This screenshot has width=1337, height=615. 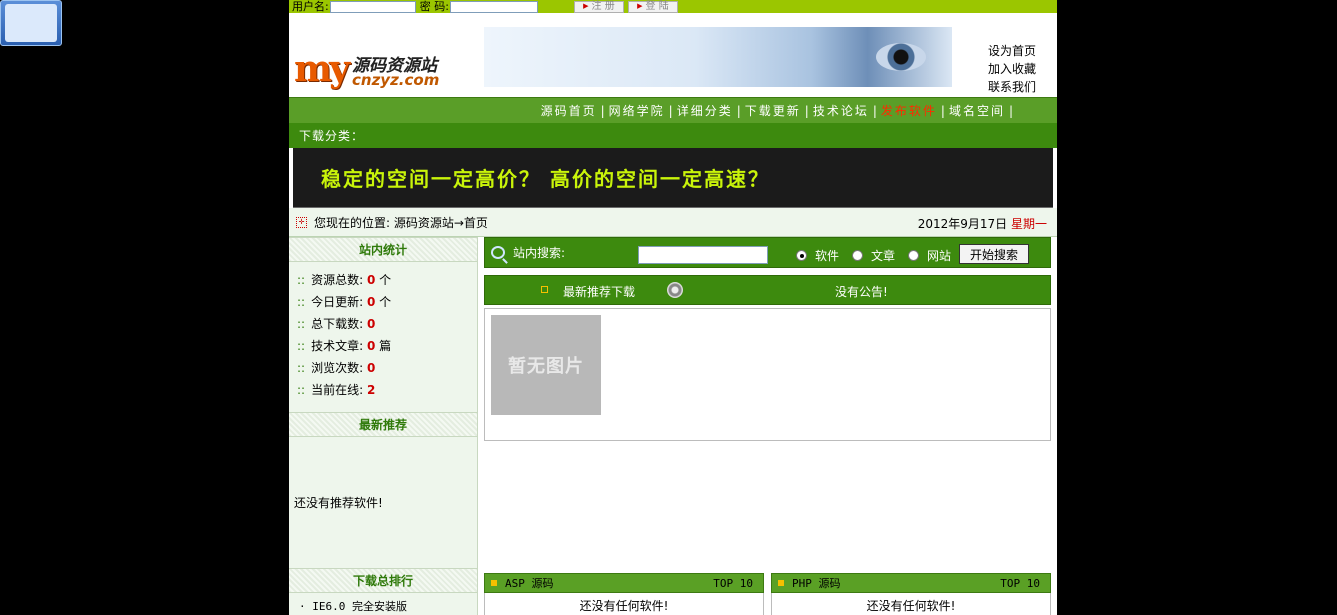 What do you see at coordinates (773, 110) in the screenshot?
I see `nav-updates: 下载更新` at bounding box center [773, 110].